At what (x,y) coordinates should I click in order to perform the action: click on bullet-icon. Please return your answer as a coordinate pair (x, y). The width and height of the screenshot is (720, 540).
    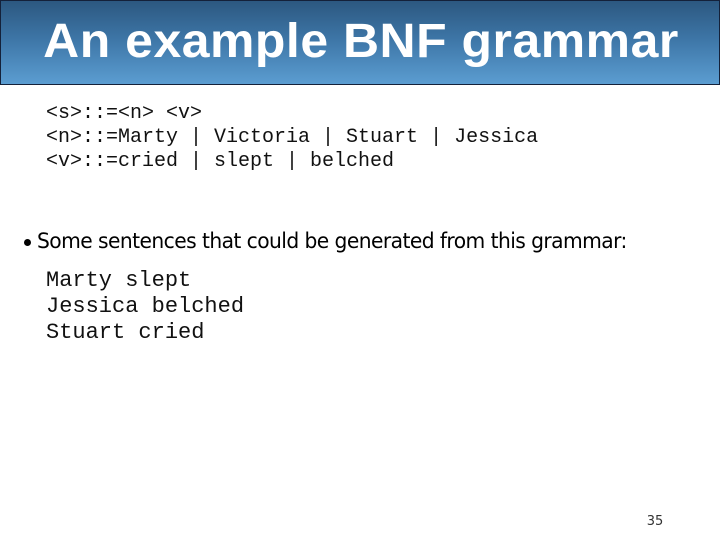
    Looking at the image, I should click on (27, 242).